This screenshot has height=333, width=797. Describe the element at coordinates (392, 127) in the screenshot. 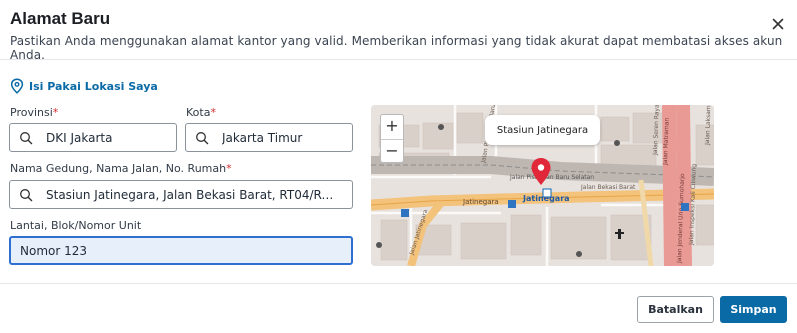

I see `zoom-in-button: +` at that location.